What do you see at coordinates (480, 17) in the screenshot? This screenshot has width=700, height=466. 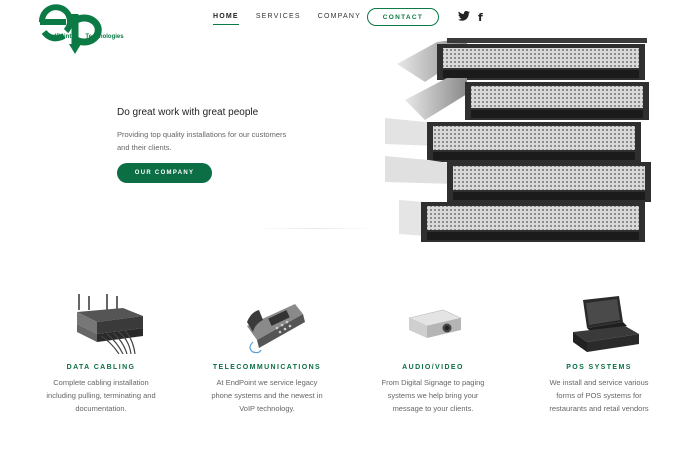 I see `facebook-icon: f` at bounding box center [480, 17].